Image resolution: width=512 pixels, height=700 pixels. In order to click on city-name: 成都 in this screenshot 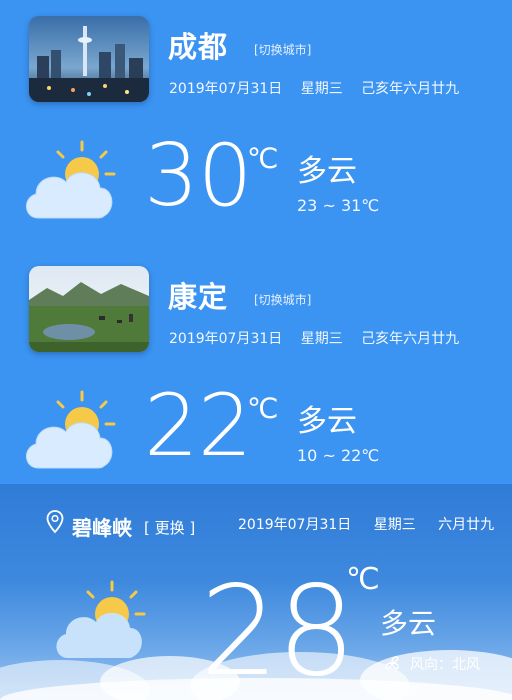, I will do `click(198, 47)`.